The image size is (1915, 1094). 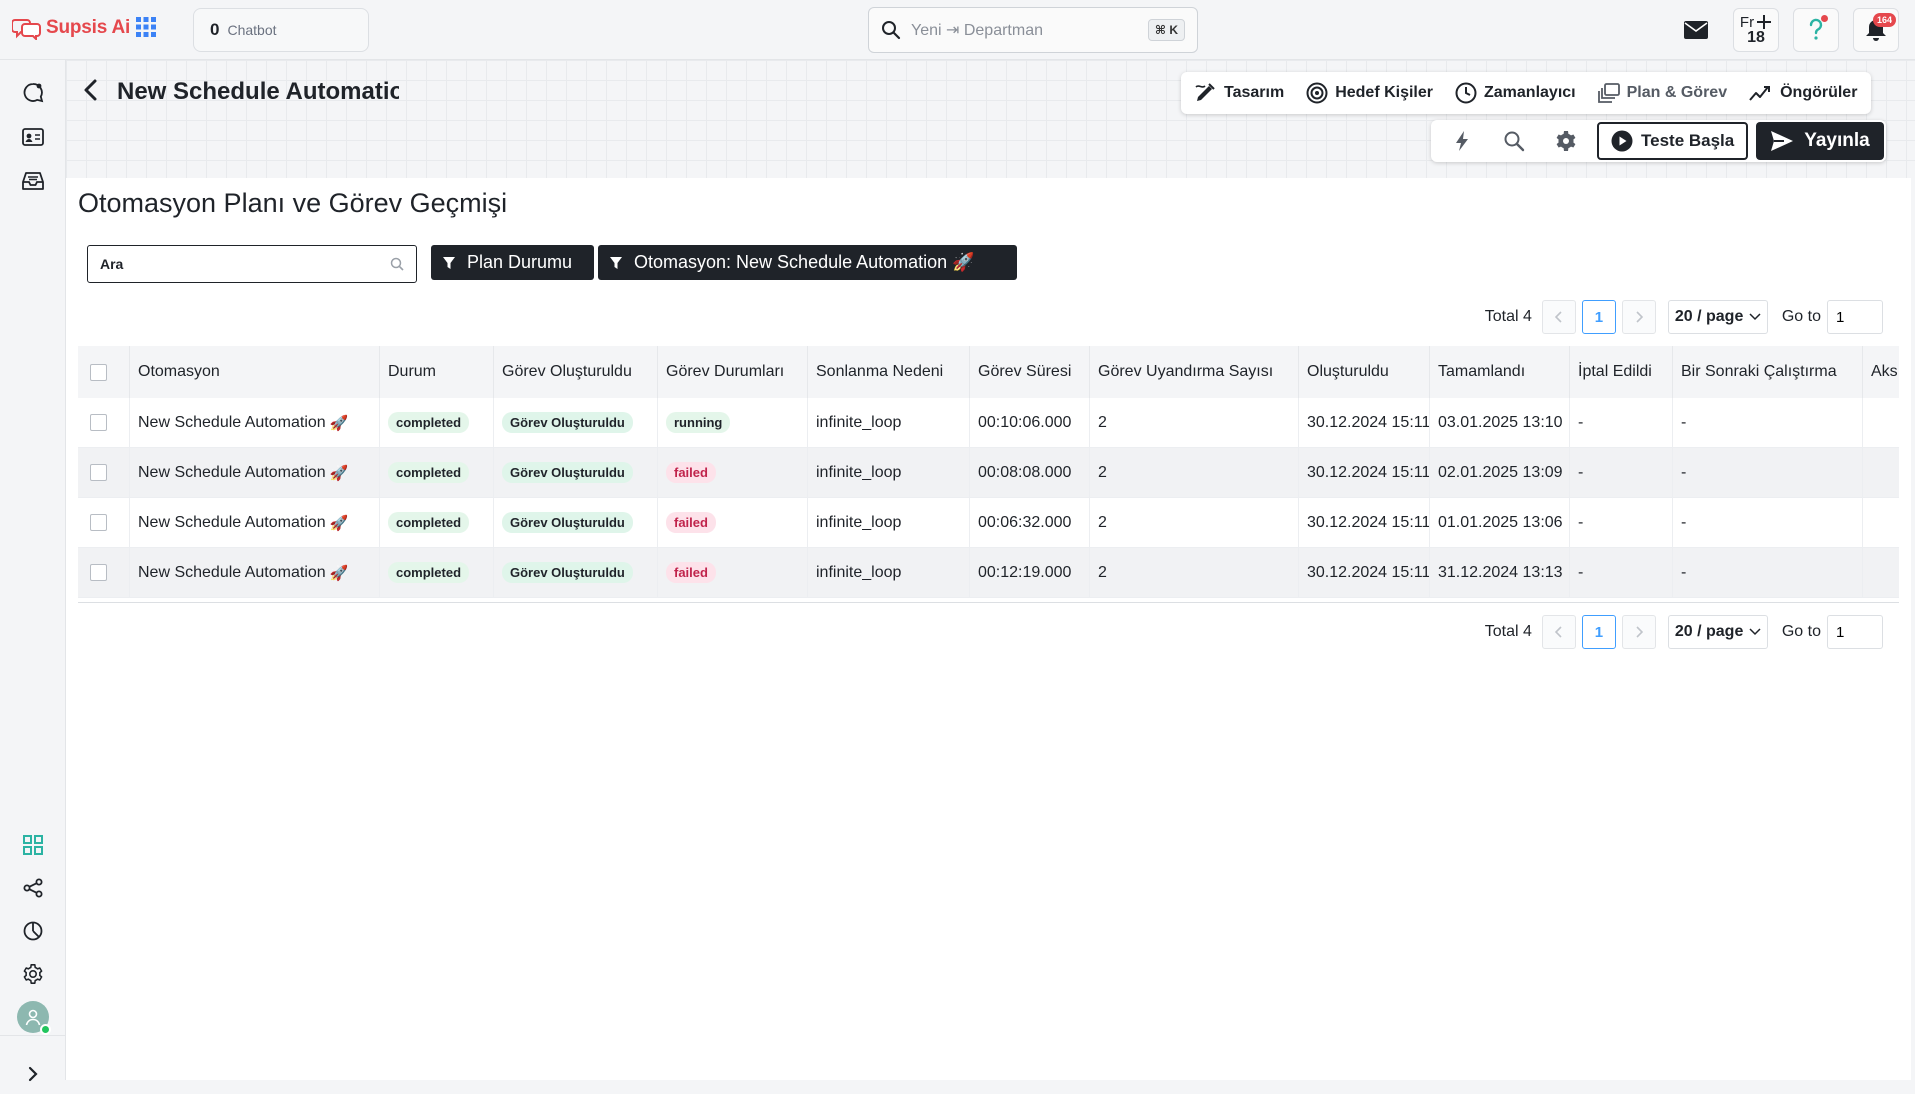 I want to click on plan-status-filter: Plan Durumu, so click(x=512, y=262).